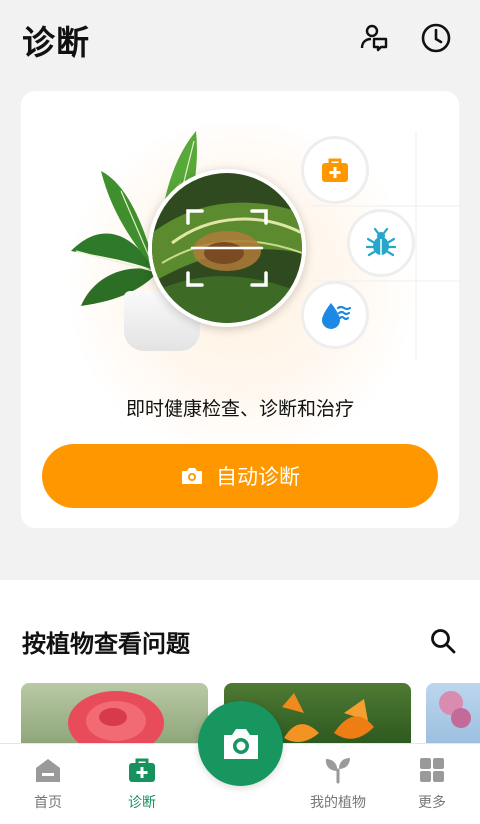 This screenshot has height=824, width=480. I want to click on app-header: 诊断, so click(240, 40).